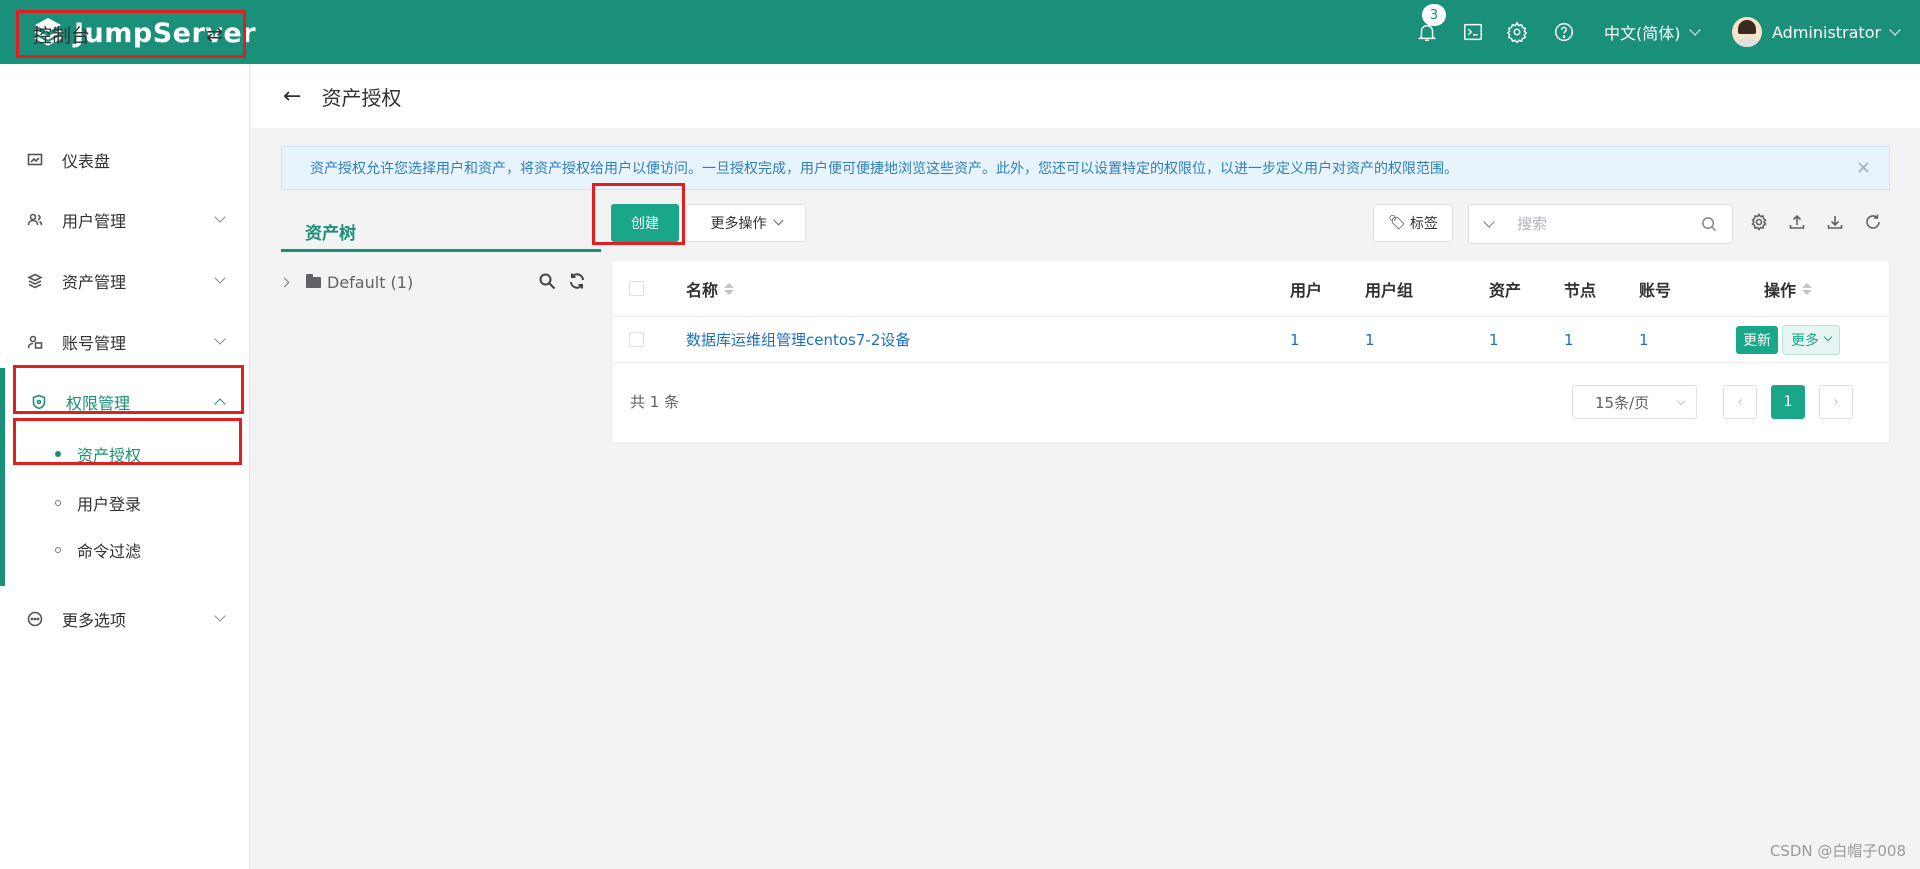 Image resolution: width=1920 pixels, height=869 pixels. Describe the element at coordinates (1580, 290) in the screenshot. I see `column-nodes: 节点` at that location.